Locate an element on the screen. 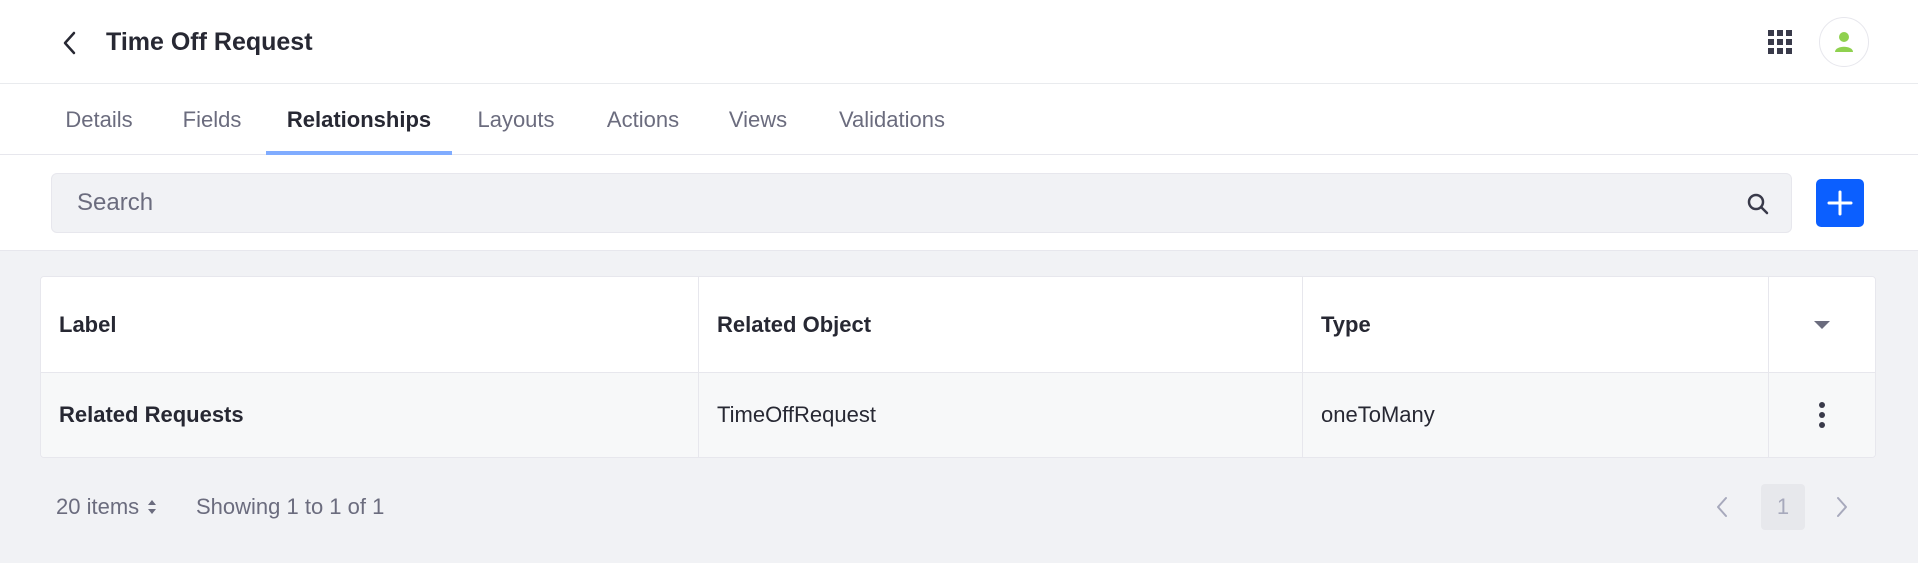  caret-double-icon is located at coordinates (152, 507).